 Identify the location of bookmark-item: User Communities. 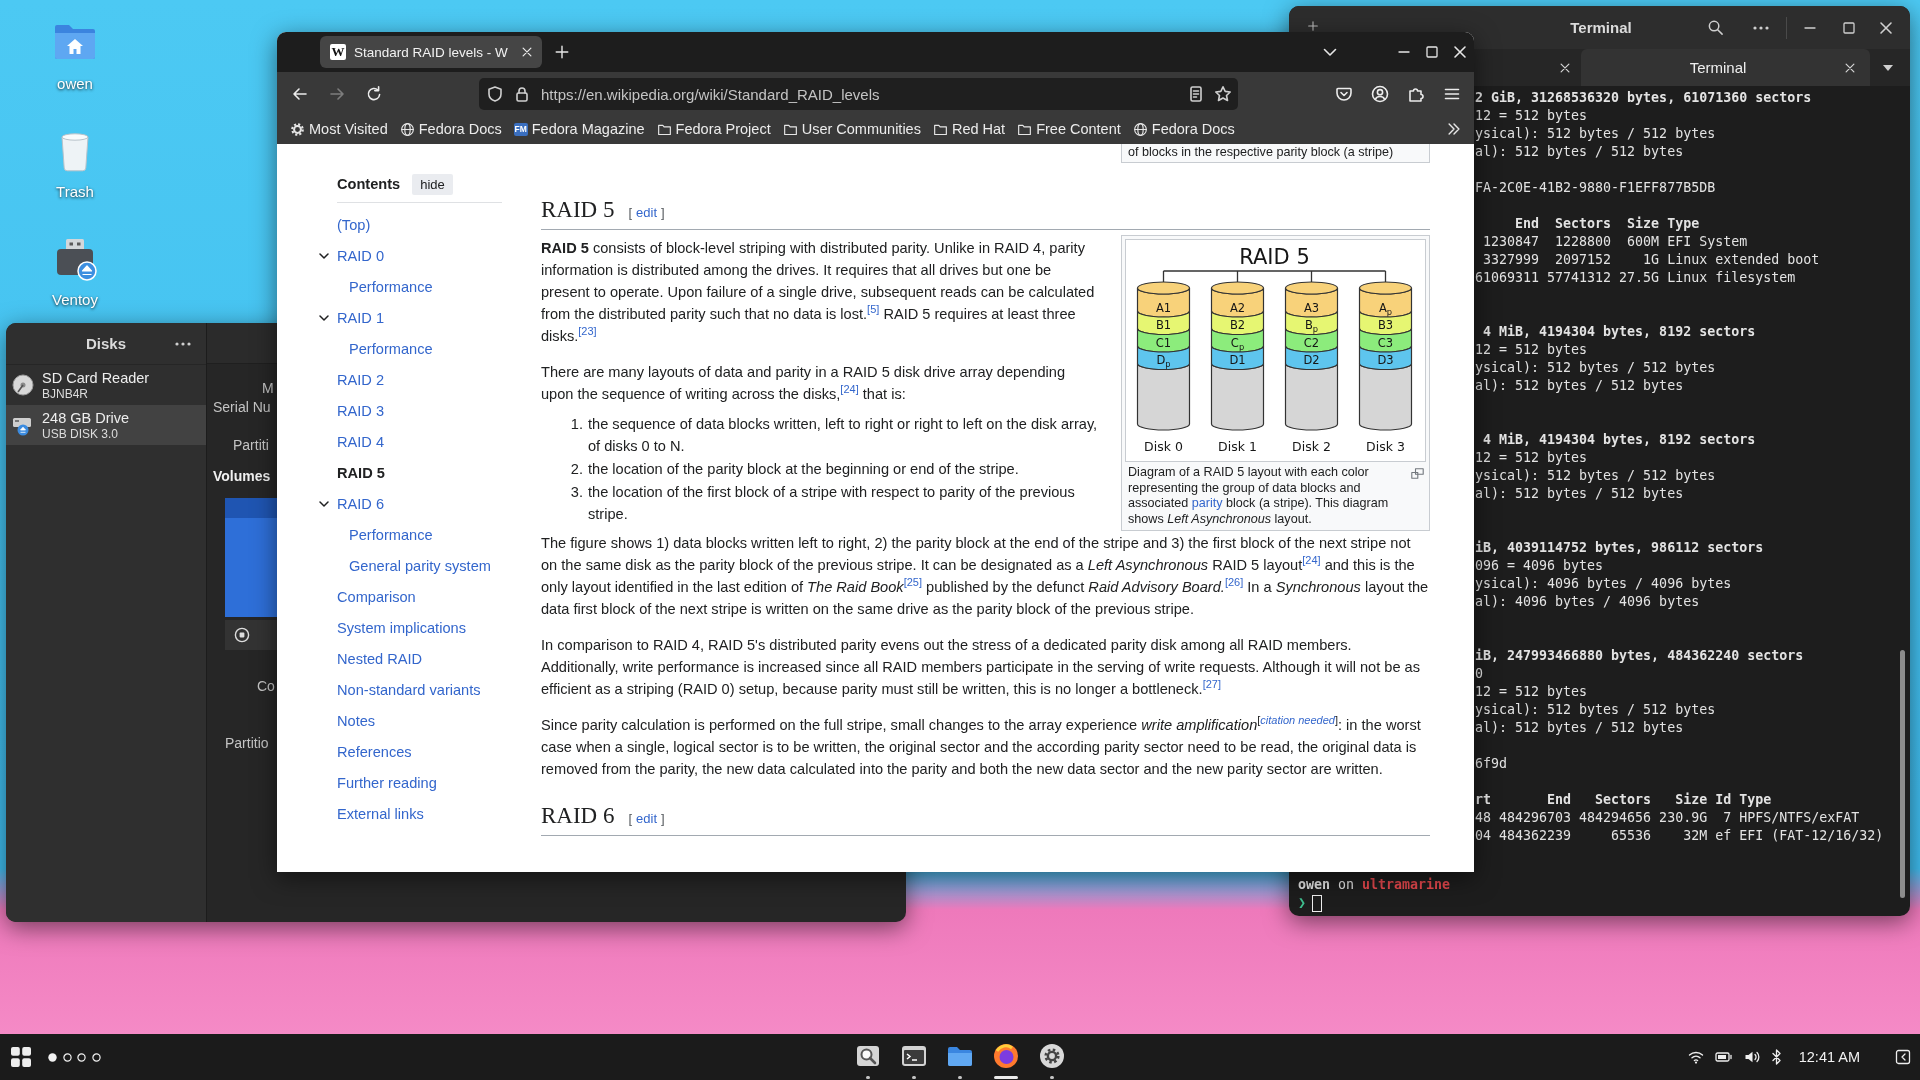
(851, 129).